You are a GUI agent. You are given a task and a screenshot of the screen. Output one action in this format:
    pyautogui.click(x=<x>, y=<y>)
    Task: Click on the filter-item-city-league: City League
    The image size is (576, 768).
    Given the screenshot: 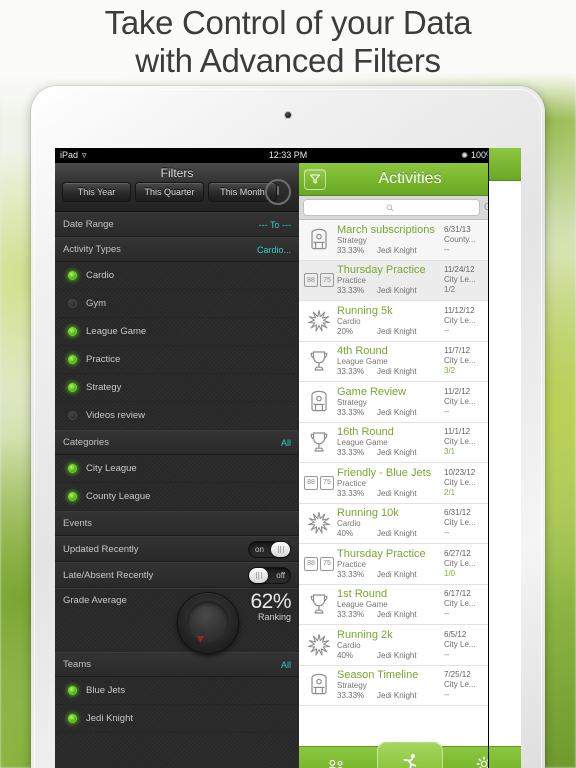 What is the action you would take?
    pyautogui.click(x=177, y=469)
    